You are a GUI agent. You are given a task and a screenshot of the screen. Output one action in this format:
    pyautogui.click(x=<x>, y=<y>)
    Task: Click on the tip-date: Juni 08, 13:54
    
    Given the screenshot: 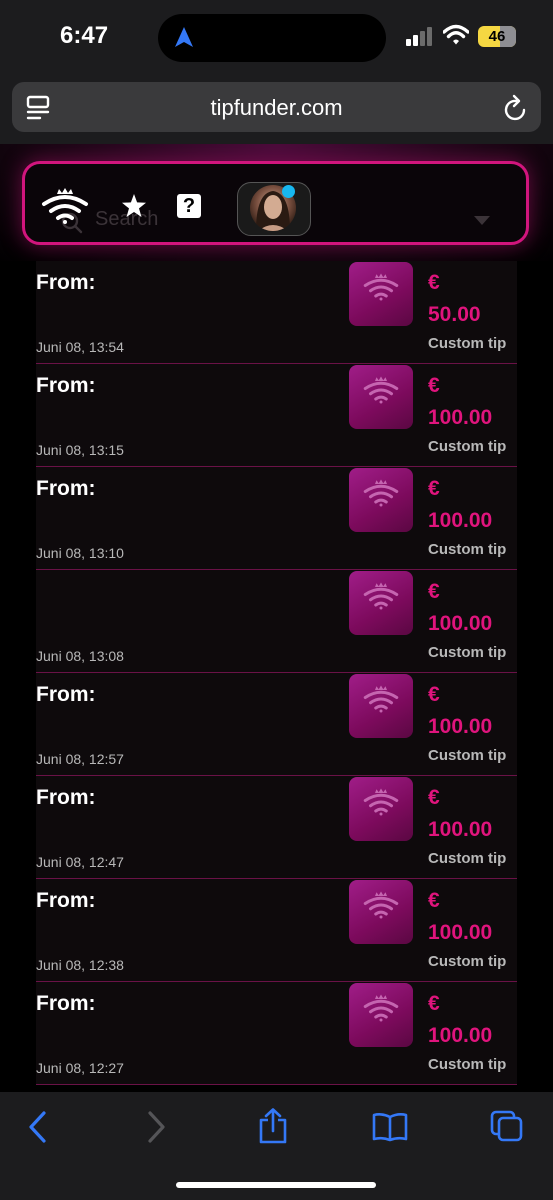 What is the action you would take?
    pyautogui.click(x=80, y=347)
    